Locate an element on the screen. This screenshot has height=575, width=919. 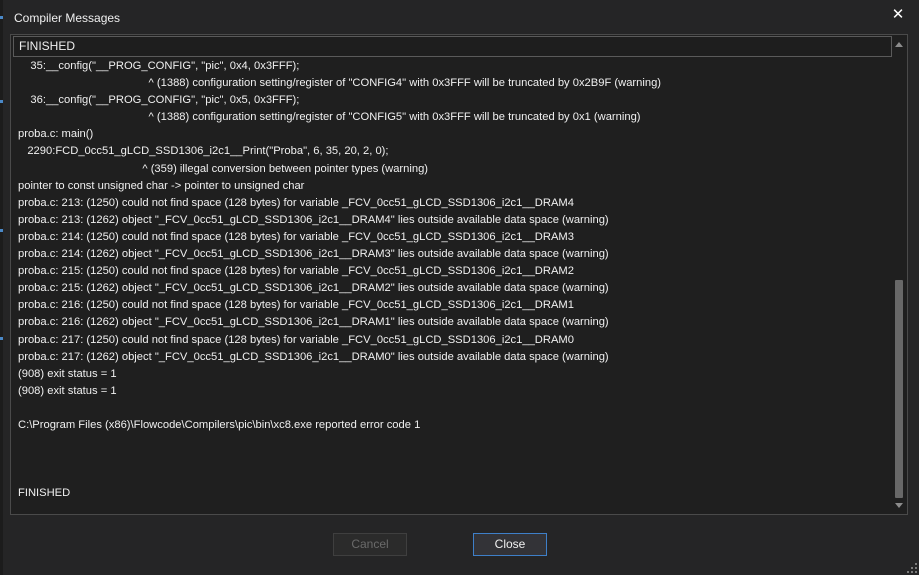
cancel-button: Cancel is located at coordinates (370, 544).